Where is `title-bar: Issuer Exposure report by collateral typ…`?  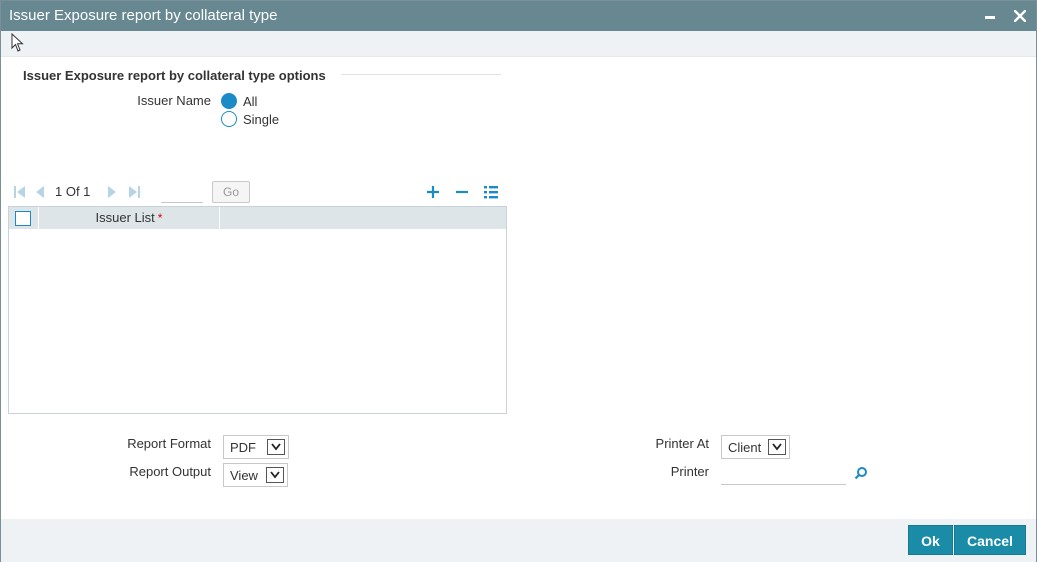
title-bar: Issuer Exposure report by collateral typ… is located at coordinates (518, 16).